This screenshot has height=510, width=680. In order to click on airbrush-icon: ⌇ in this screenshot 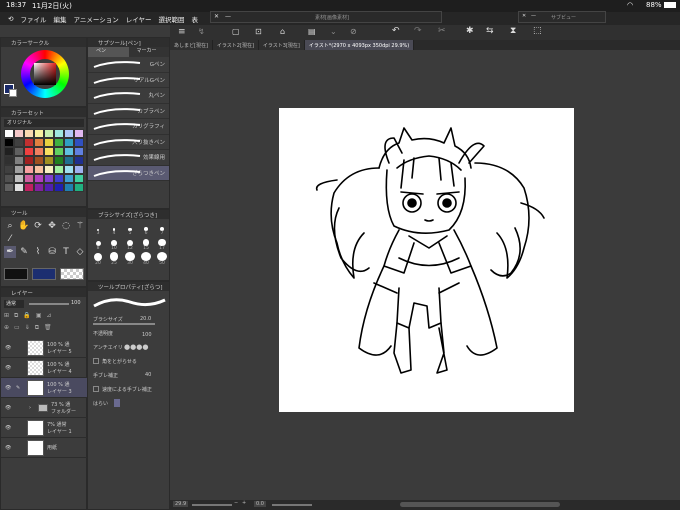, I will do `click(38, 252)`.